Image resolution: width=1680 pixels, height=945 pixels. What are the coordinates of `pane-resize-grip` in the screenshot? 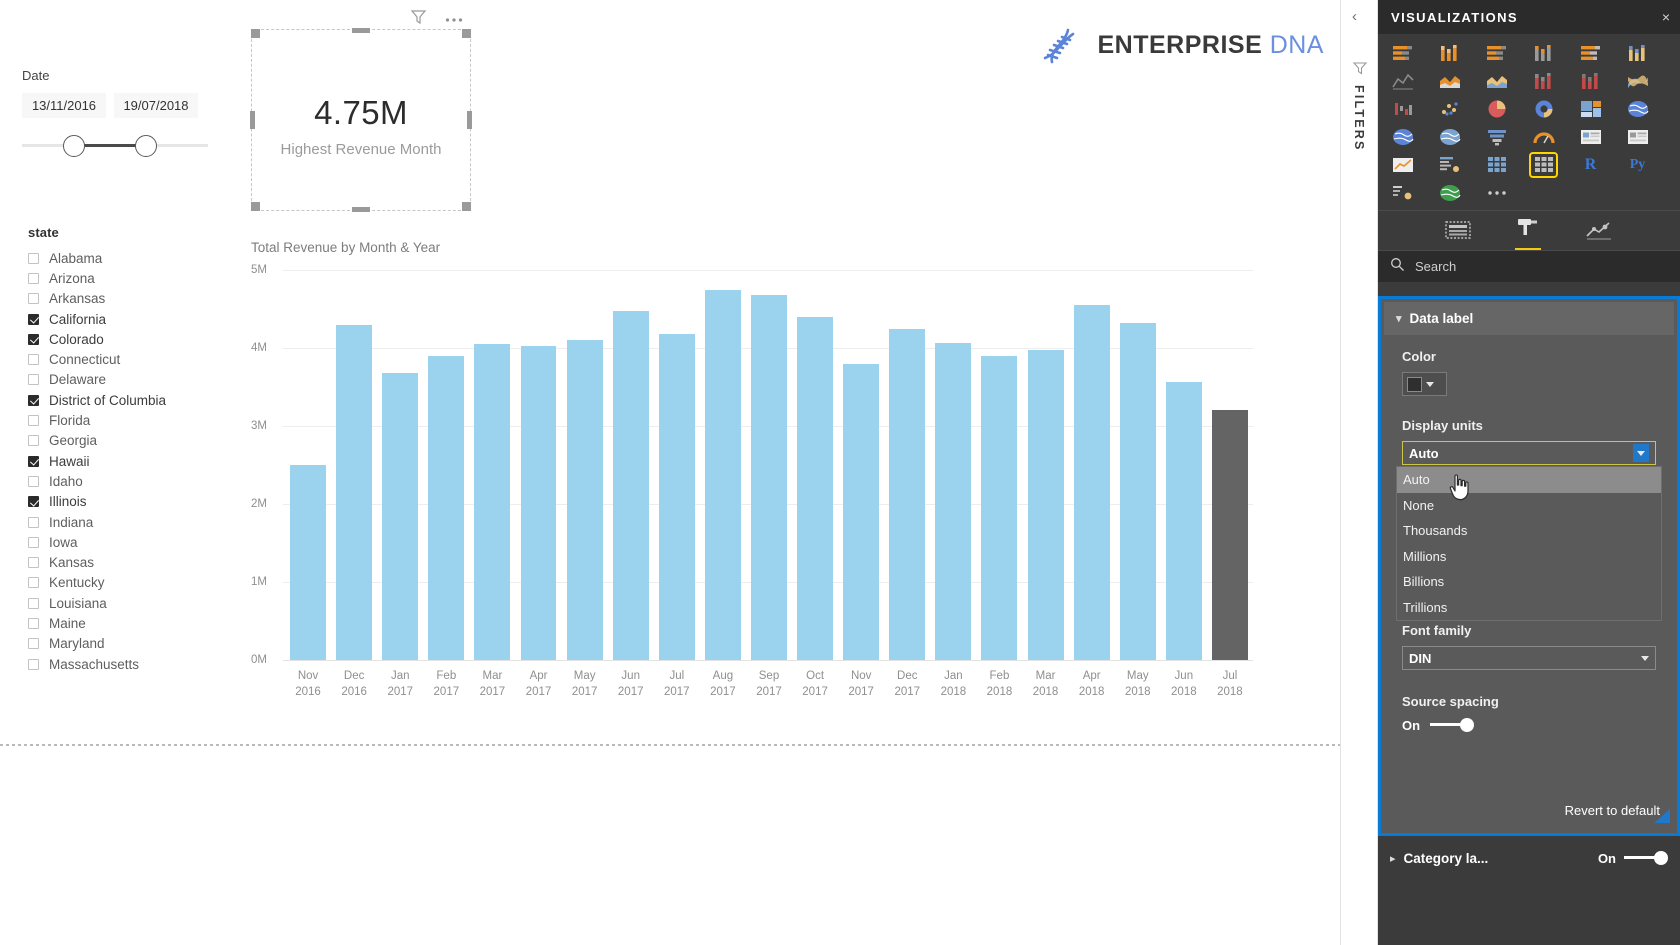 It's located at (1661, 817).